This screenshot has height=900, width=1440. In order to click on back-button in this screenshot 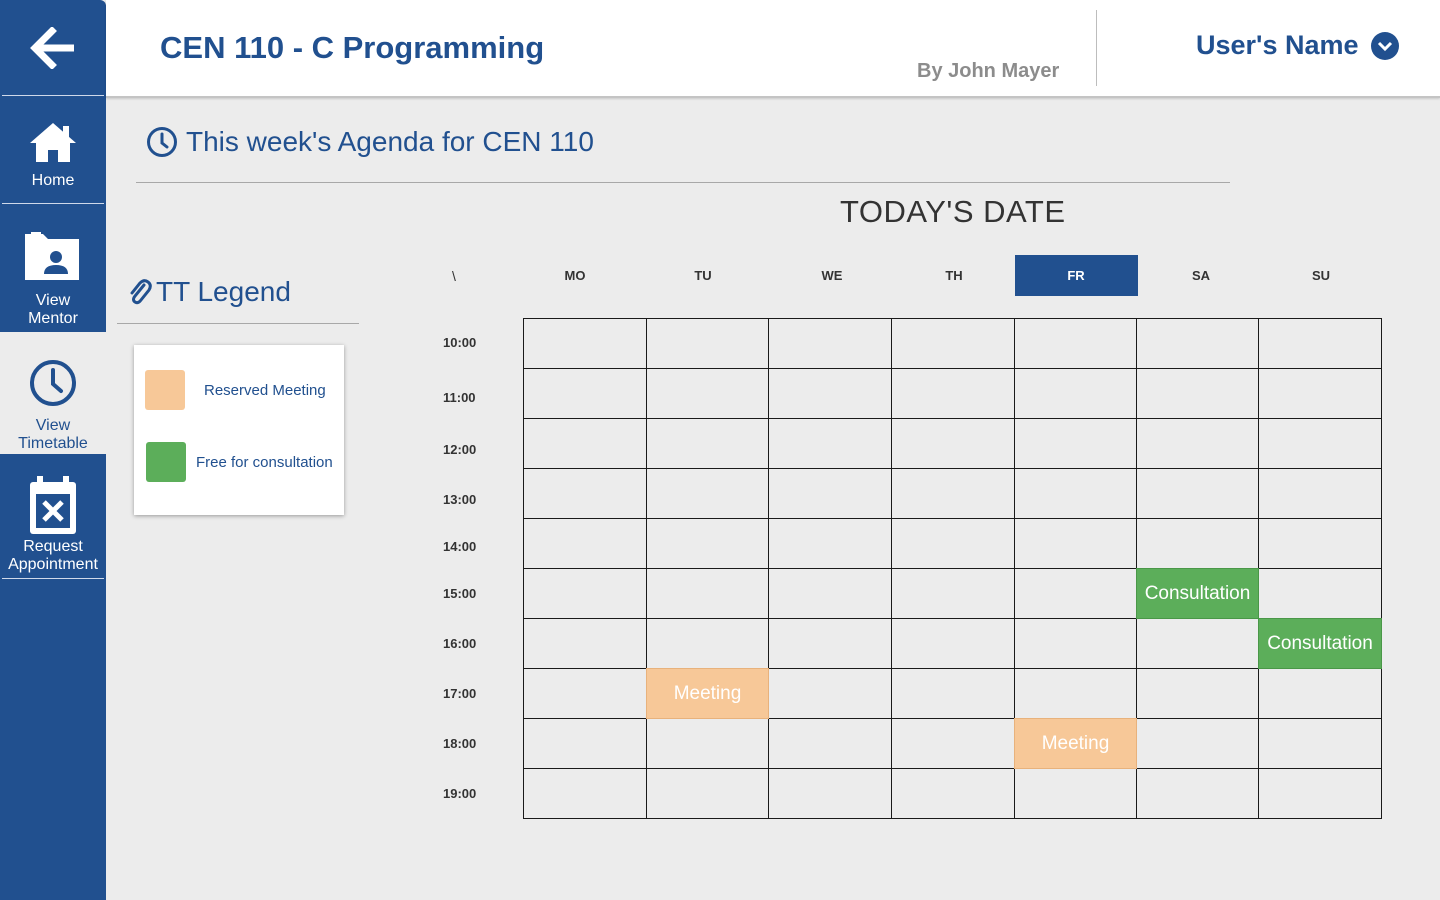, I will do `click(53, 47)`.